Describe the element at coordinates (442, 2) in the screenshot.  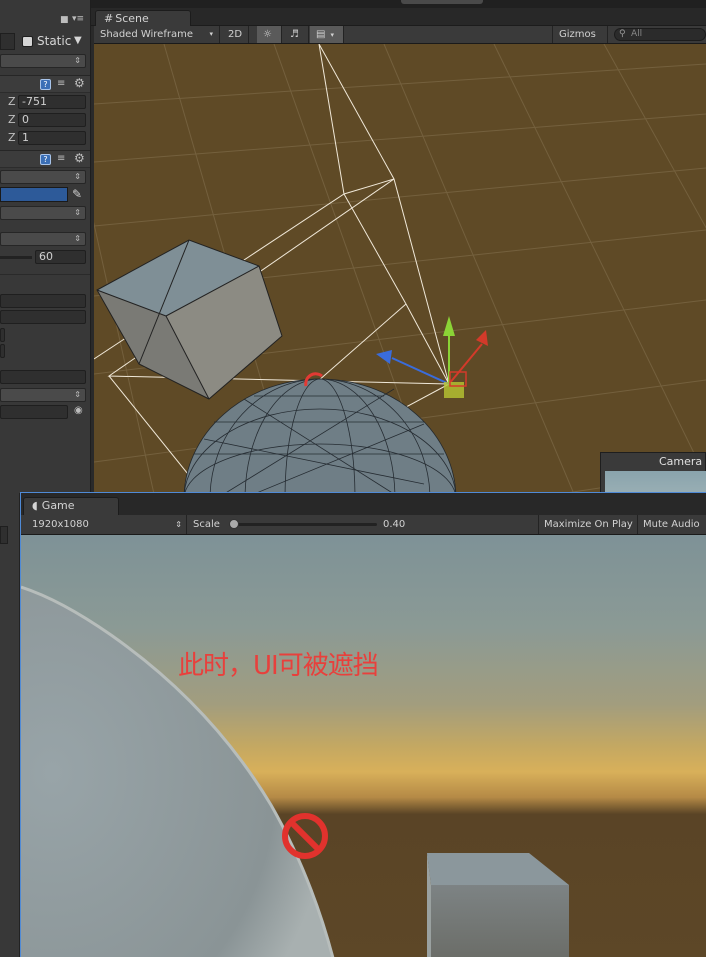
I see `toolbar-button-group` at that location.